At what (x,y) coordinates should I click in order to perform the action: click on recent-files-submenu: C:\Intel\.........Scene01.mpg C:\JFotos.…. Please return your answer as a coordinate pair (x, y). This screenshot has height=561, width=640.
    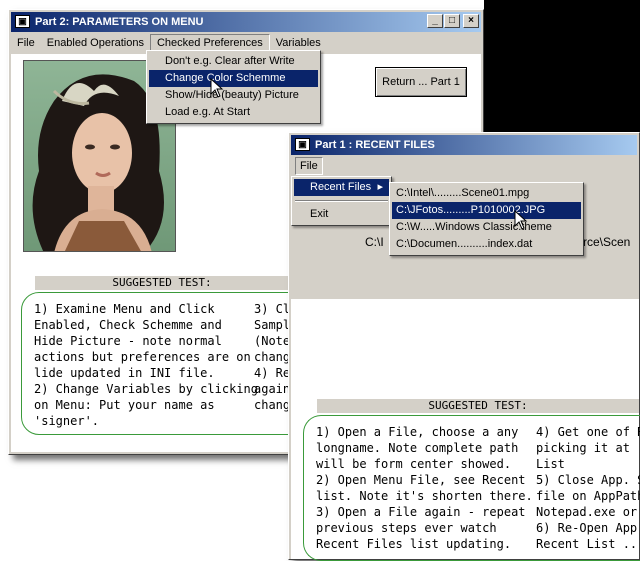
    Looking at the image, I should click on (486, 219).